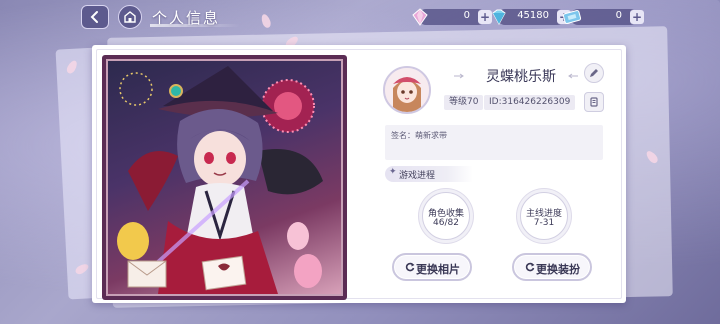  Describe the element at coordinates (417, 176) in the screenshot. I see `section-title: 游戏进程` at that location.